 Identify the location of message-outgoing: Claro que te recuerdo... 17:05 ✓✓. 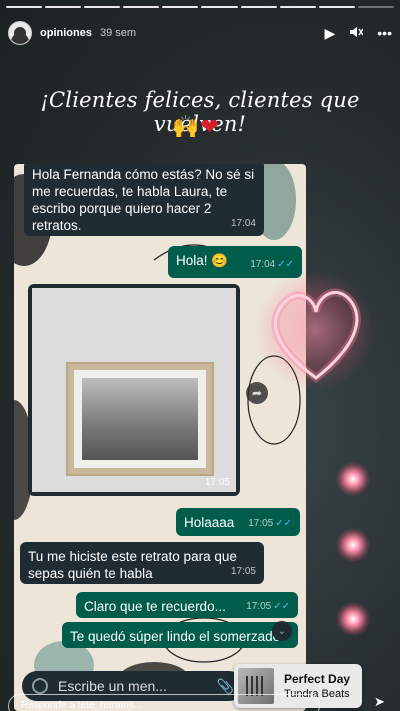
(187, 605).